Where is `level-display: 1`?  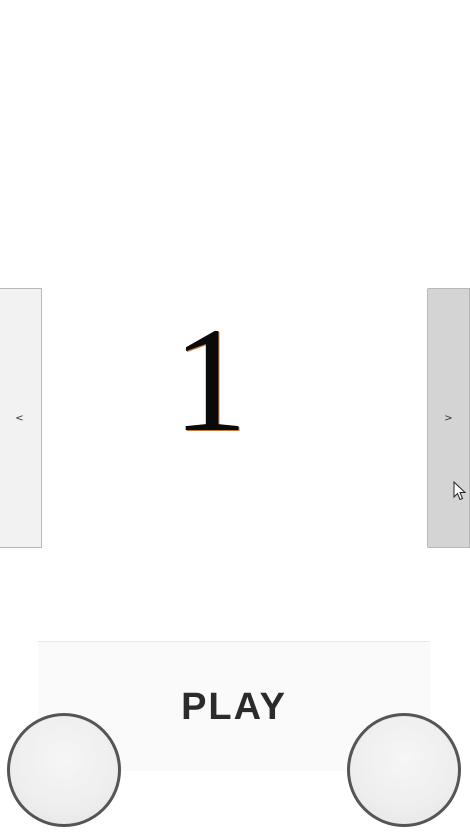
level-display: 1 is located at coordinates (210, 380).